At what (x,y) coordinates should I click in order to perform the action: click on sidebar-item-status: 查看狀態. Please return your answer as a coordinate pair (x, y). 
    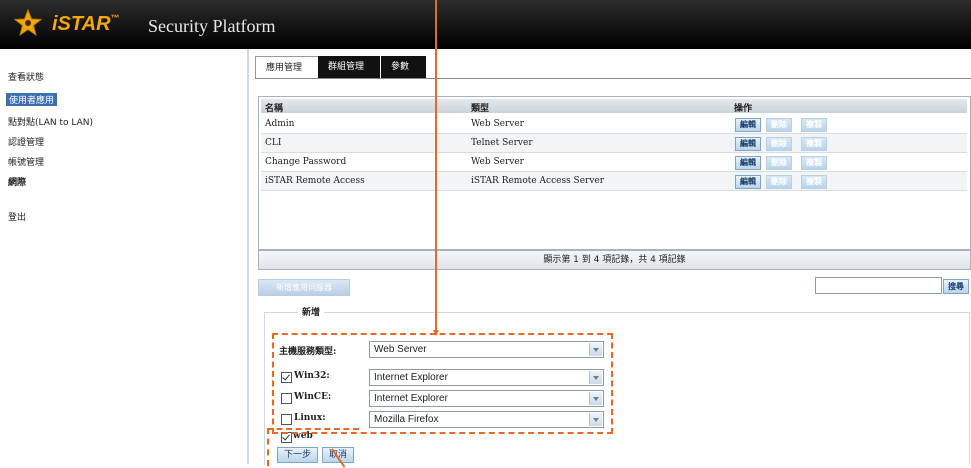
    Looking at the image, I should click on (26, 76).